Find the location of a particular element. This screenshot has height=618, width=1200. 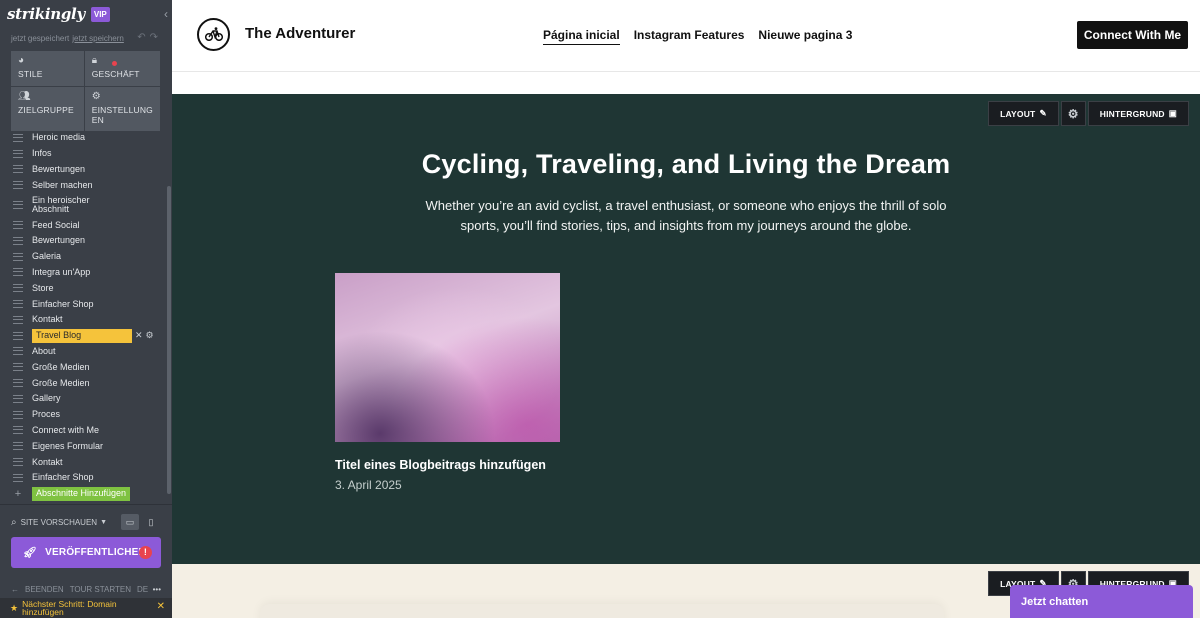

site-preview-row: ⌕ SITE VORSCHAUEN ▼ ▭ ▯ is located at coordinates (86, 522).